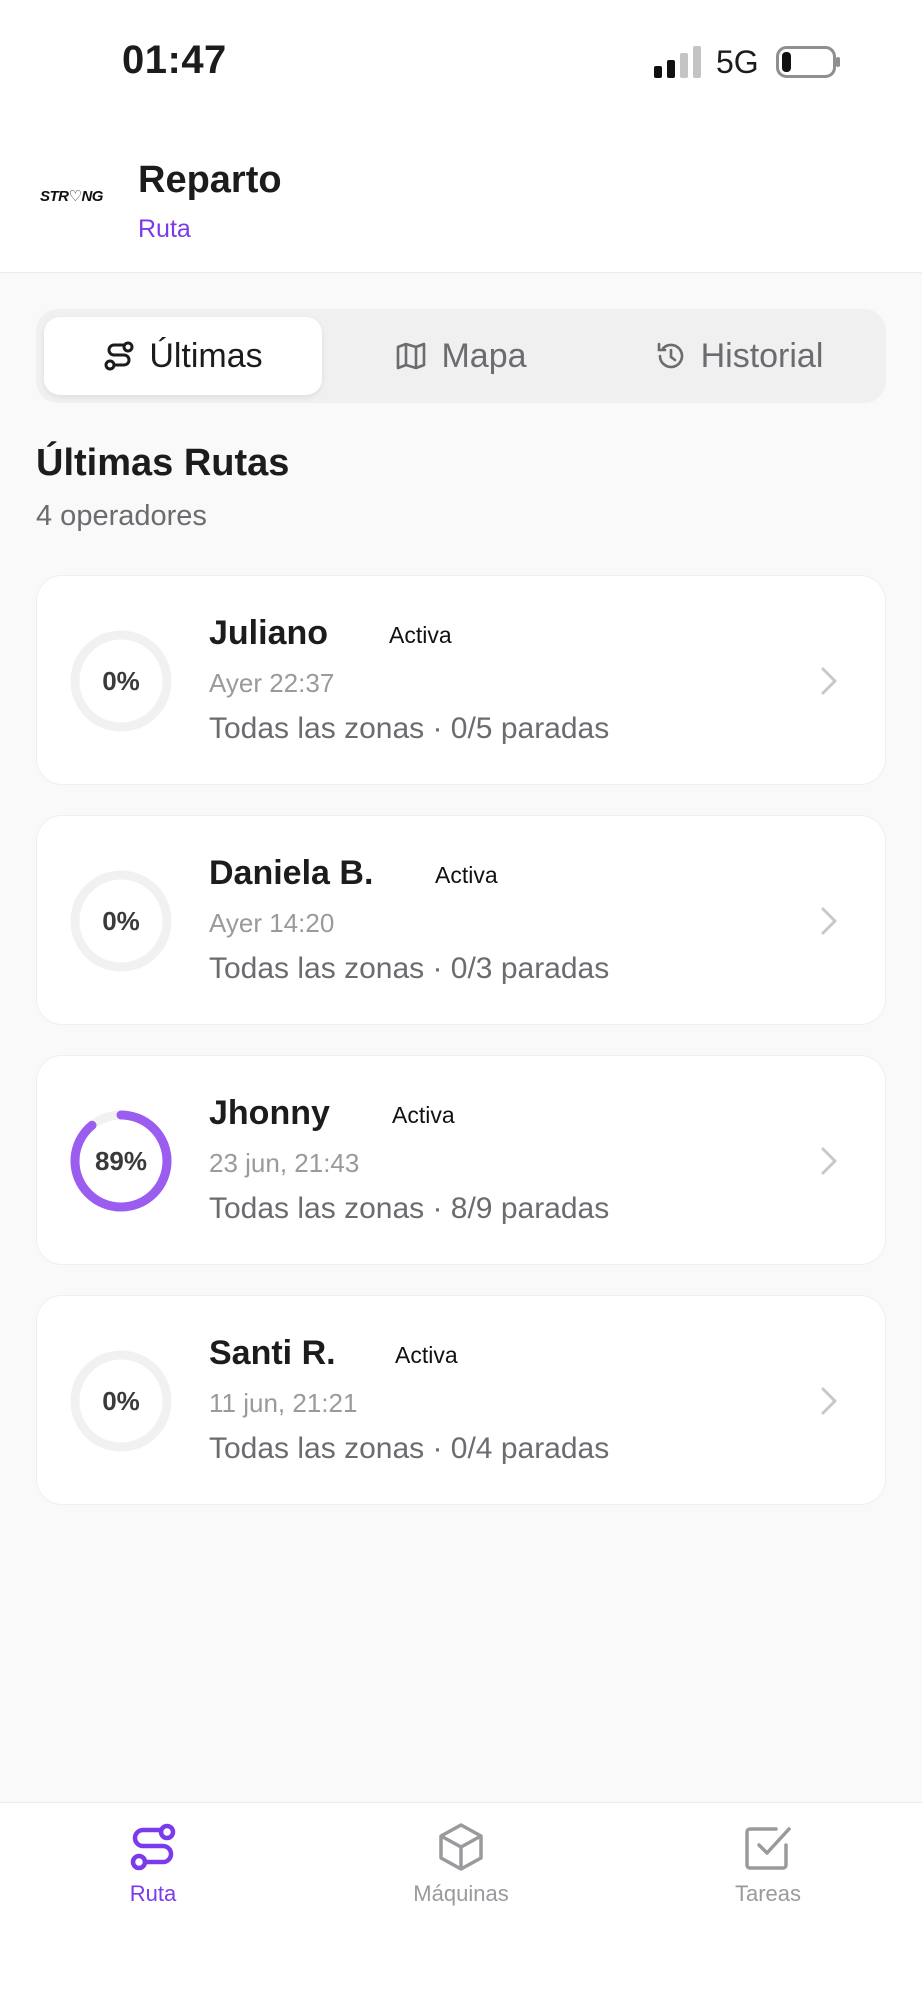 Image resolution: width=922 pixels, height=1998 pixels. I want to click on brand-logo: STR♡NG, so click(71, 196).